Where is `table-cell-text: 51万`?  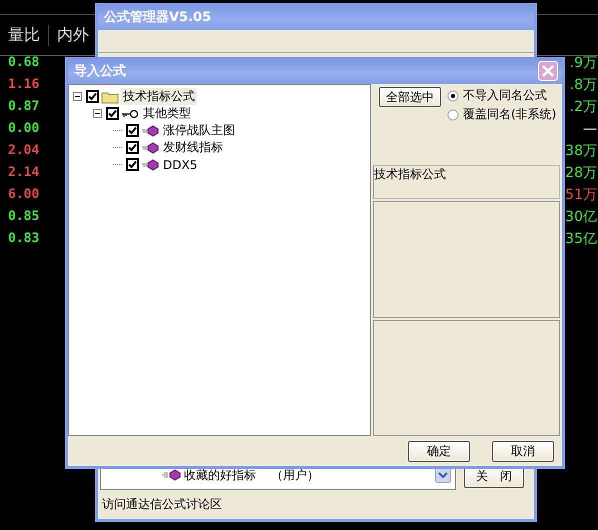 table-cell-text: 51万 is located at coordinates (581, 195).